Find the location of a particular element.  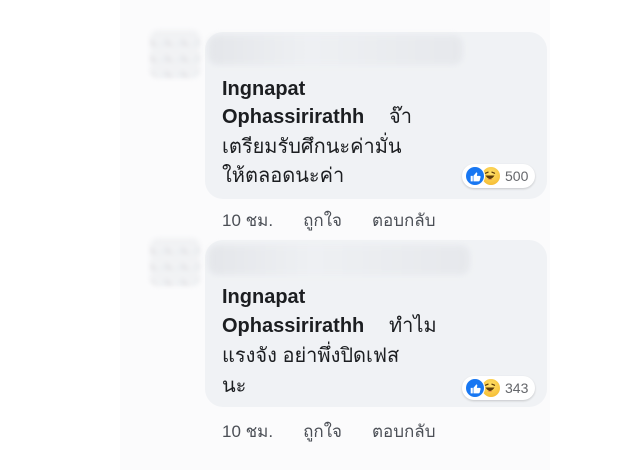

reaction-summary: 500 is located at coordinates (499, 176).